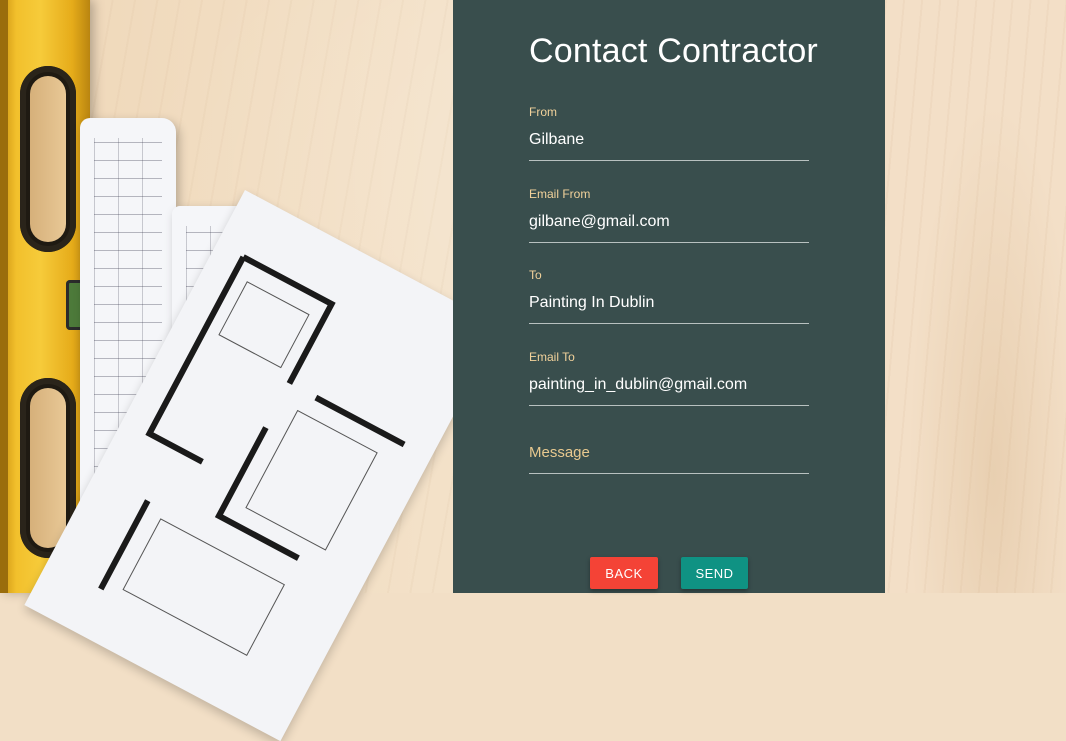 The image size is (1066, 741). What do you see at coordinates (560, 194) in the screenshot?
I see `email-from-label: Email From` at bounding box center [560, 194].